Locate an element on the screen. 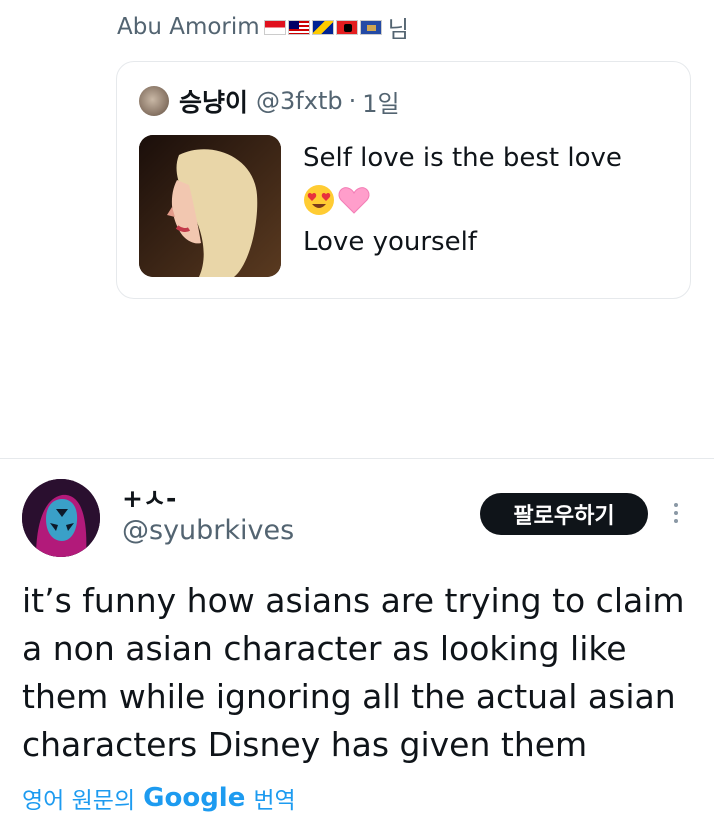  quote-avatar is located at coordinates (154, 101).